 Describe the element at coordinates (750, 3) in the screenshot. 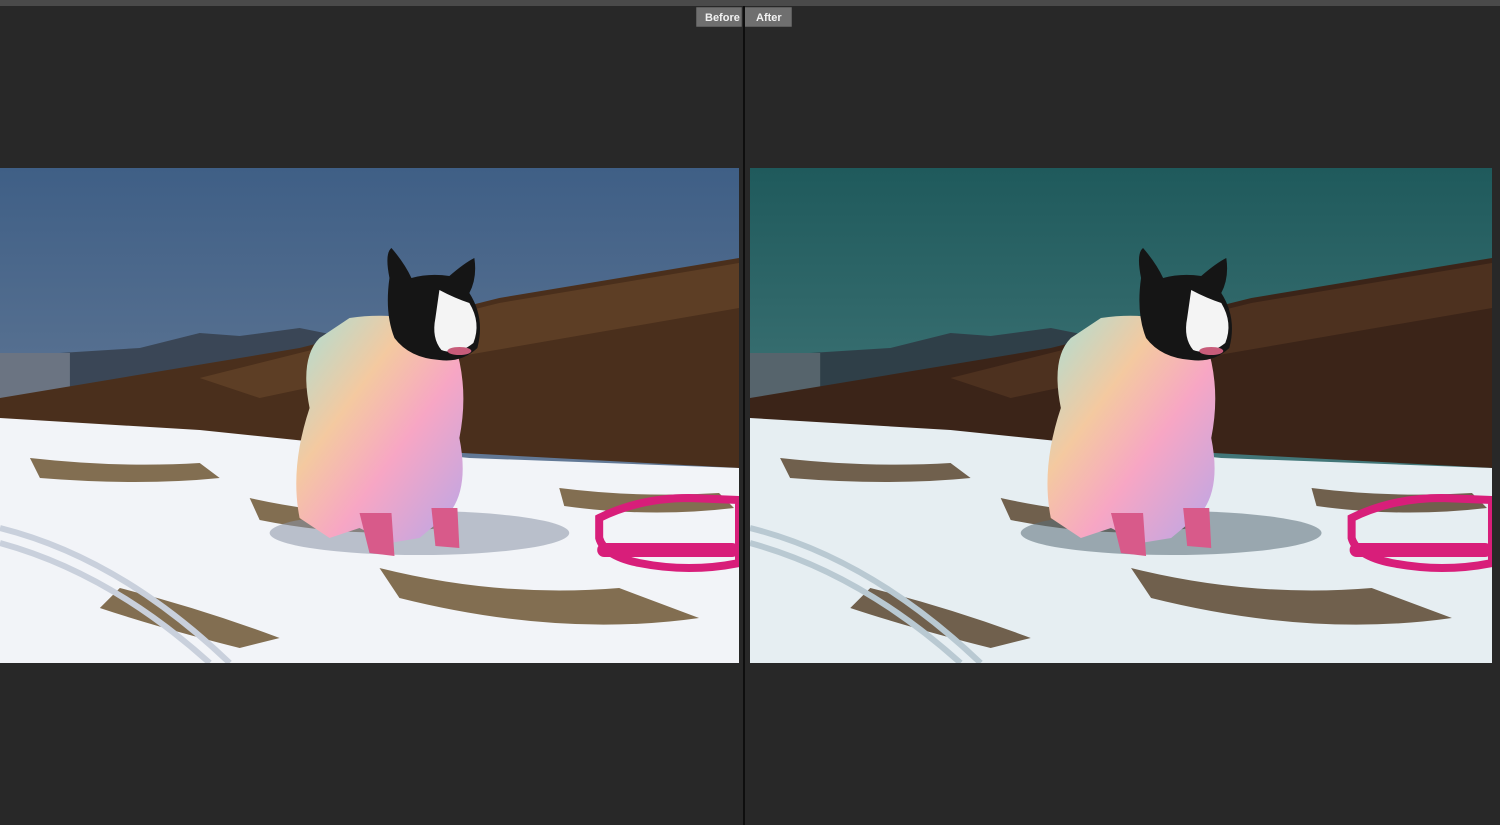

I see `top-toolbar-strip` at that location.